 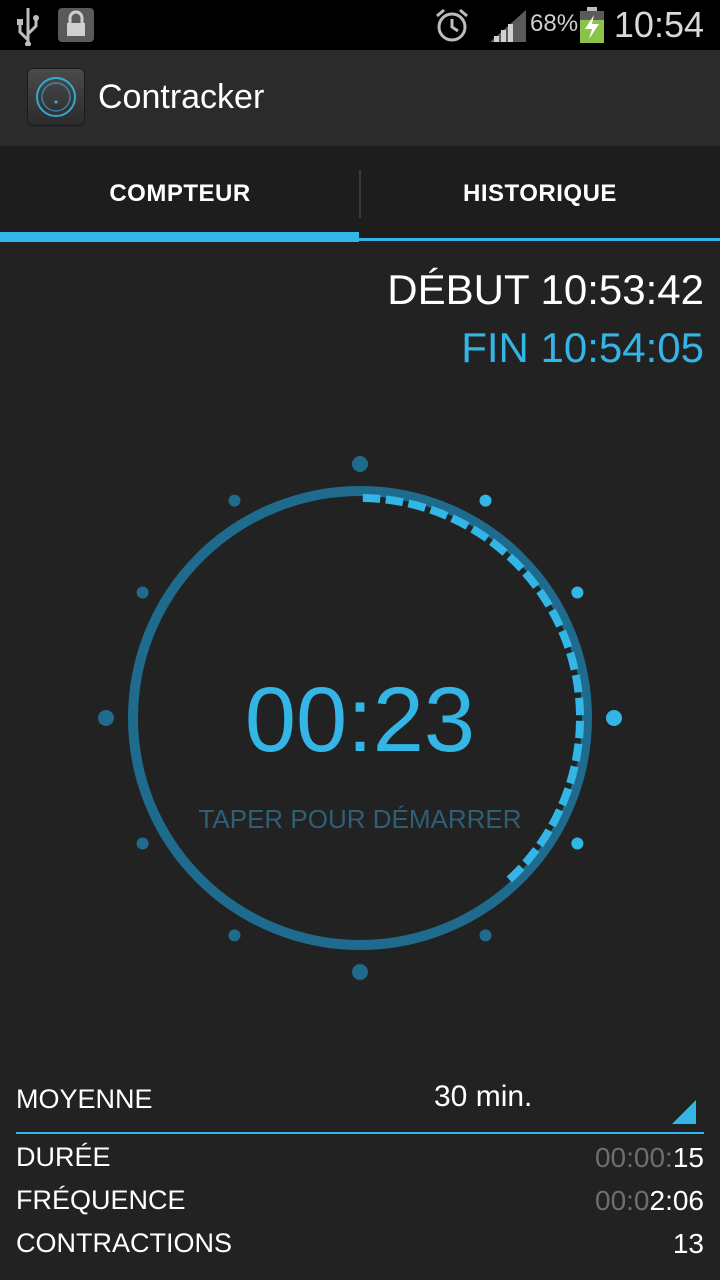 What do you see at coordinates (179, 237) in the screenshot?
I see `tab-selected-indicator` at bounding box center [179, 237].